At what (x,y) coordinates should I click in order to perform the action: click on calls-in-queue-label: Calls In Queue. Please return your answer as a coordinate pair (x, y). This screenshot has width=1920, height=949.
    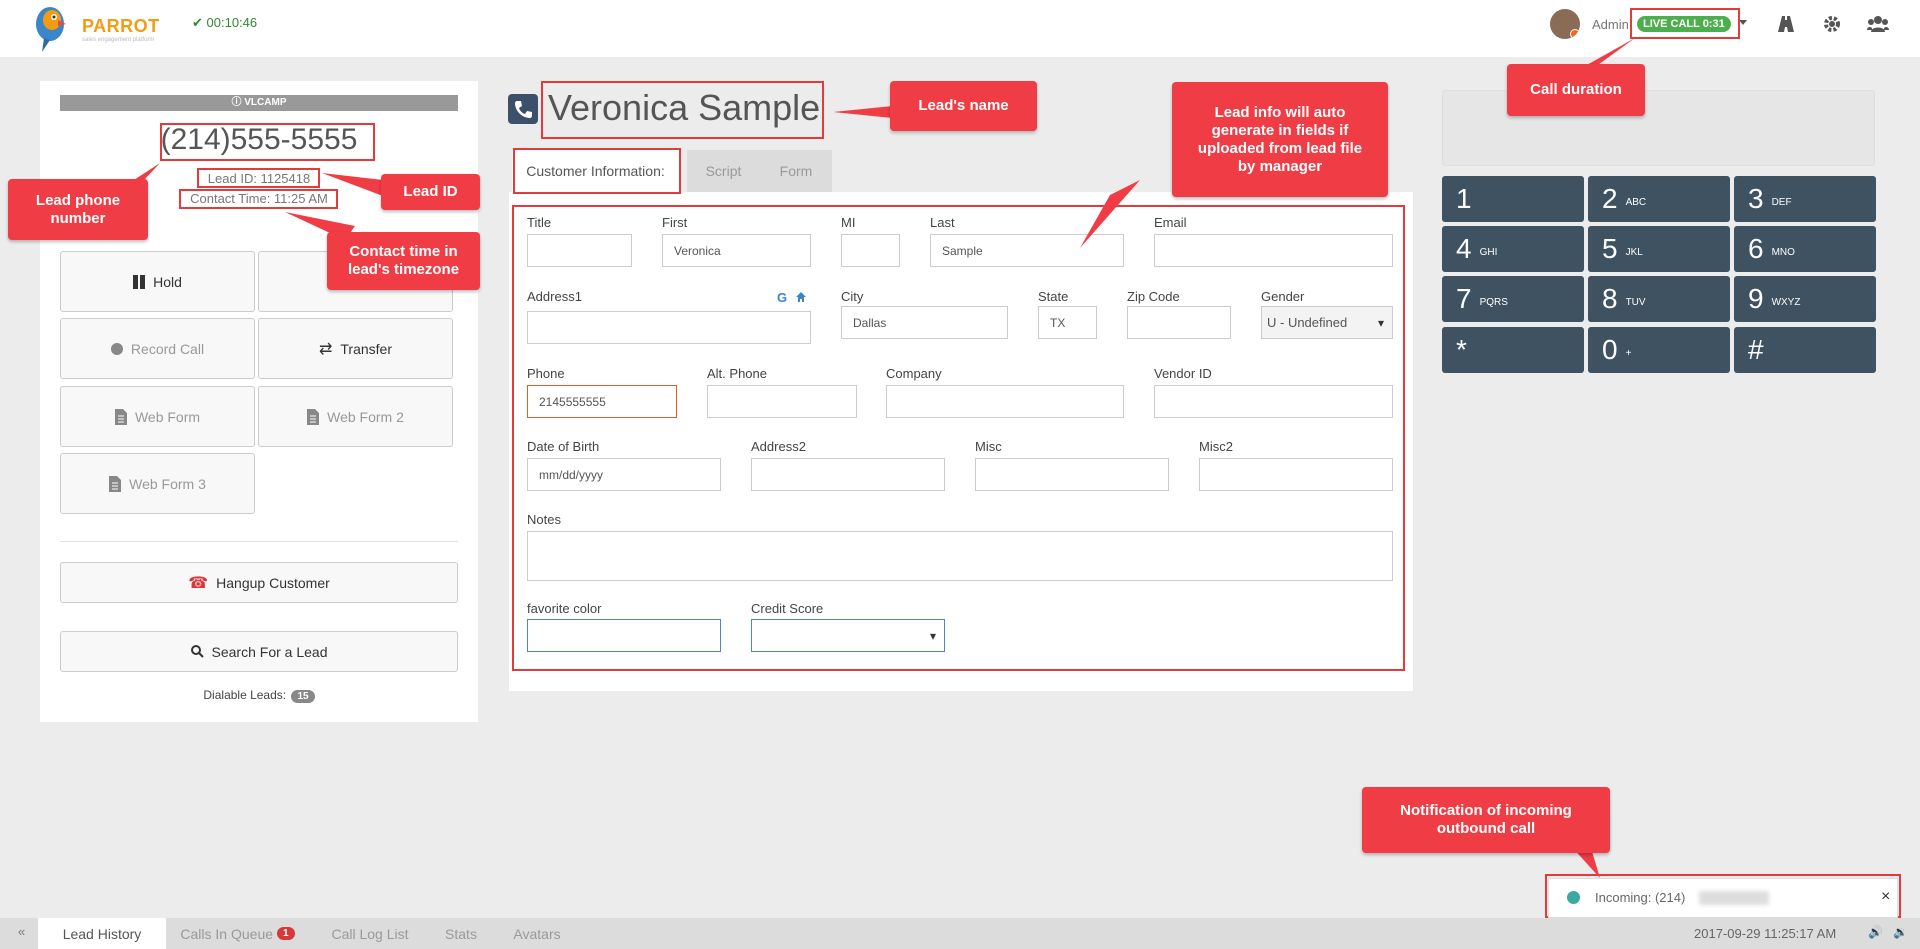
    Looking at the image, I should click on (227, 933).